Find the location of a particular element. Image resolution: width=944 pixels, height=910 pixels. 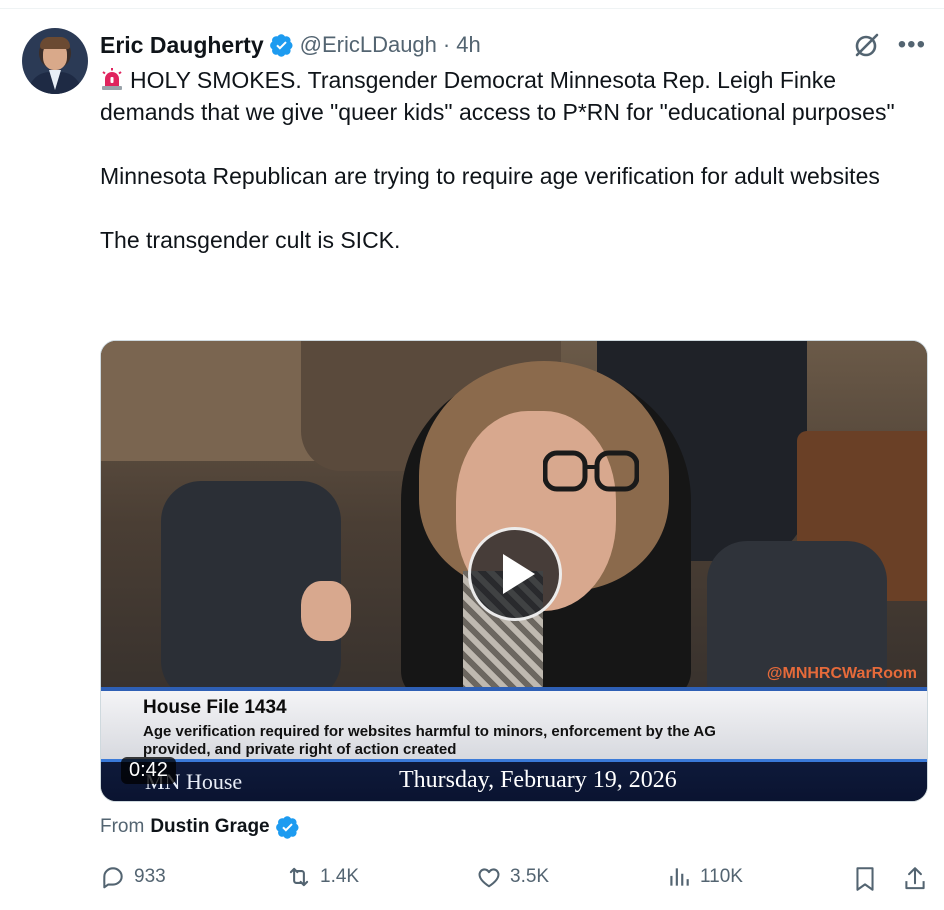

tweet-header: Eric Daugherty @EricLDaugh · 4h is located at coordinates (290, 45).